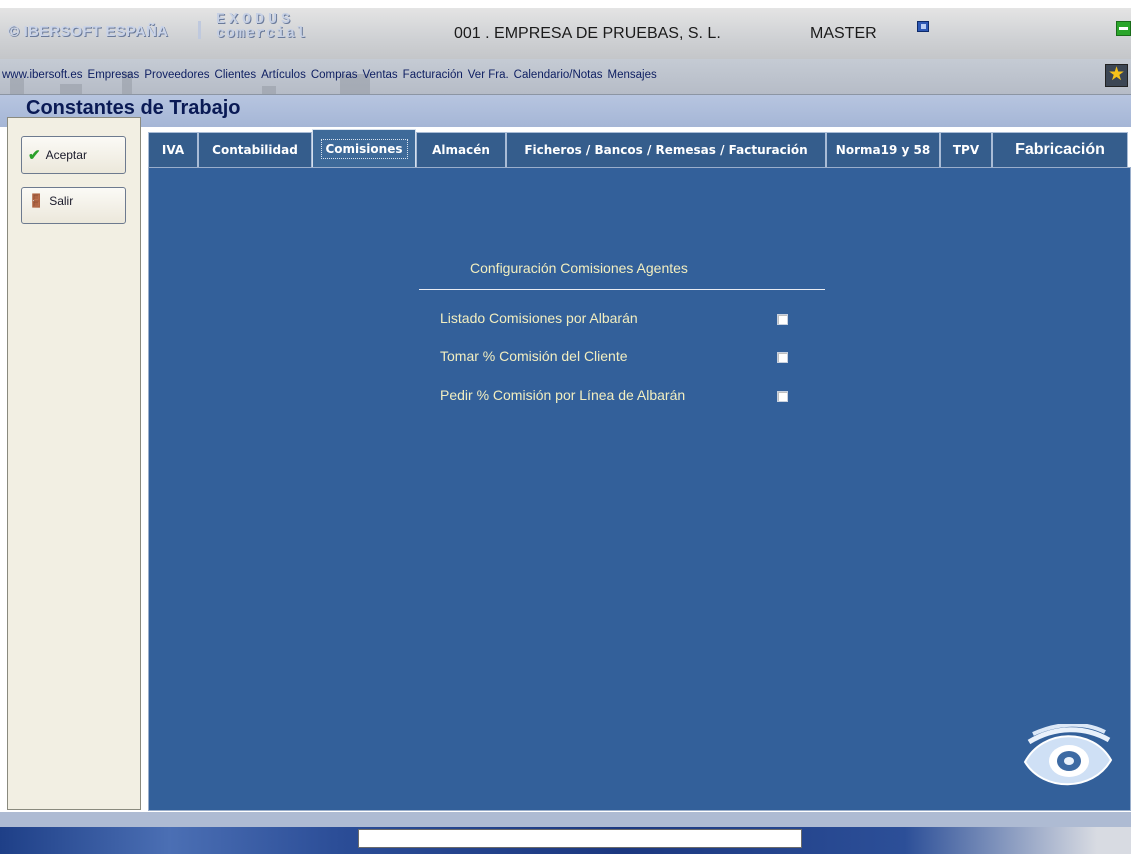 Image resolution: width=1131 pixels, height=854 pixels. I want to click on user-name: MASTER, so click(843, 33).